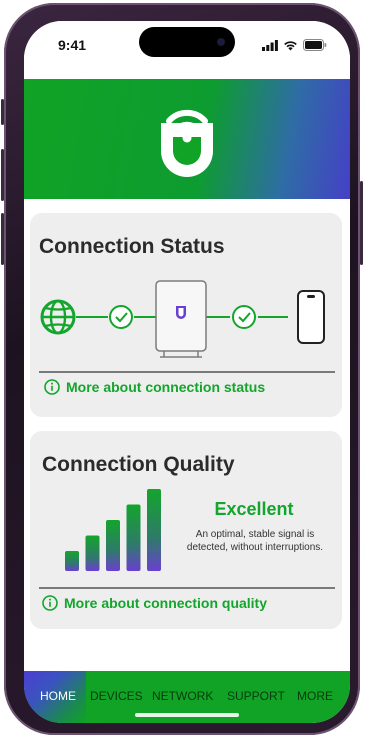 The width and height of the screenshot is (365, 739). I want to click on wifi-icon, so click(290, 45).